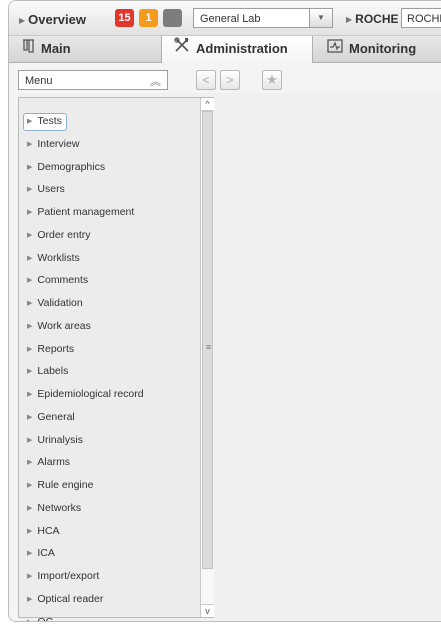 The width and height of the screenshot is (441, 624). What do you see at coordinates (57, 19) in the screenshot?
I see `overview-label: Overview` at bounding box center [57, 19].